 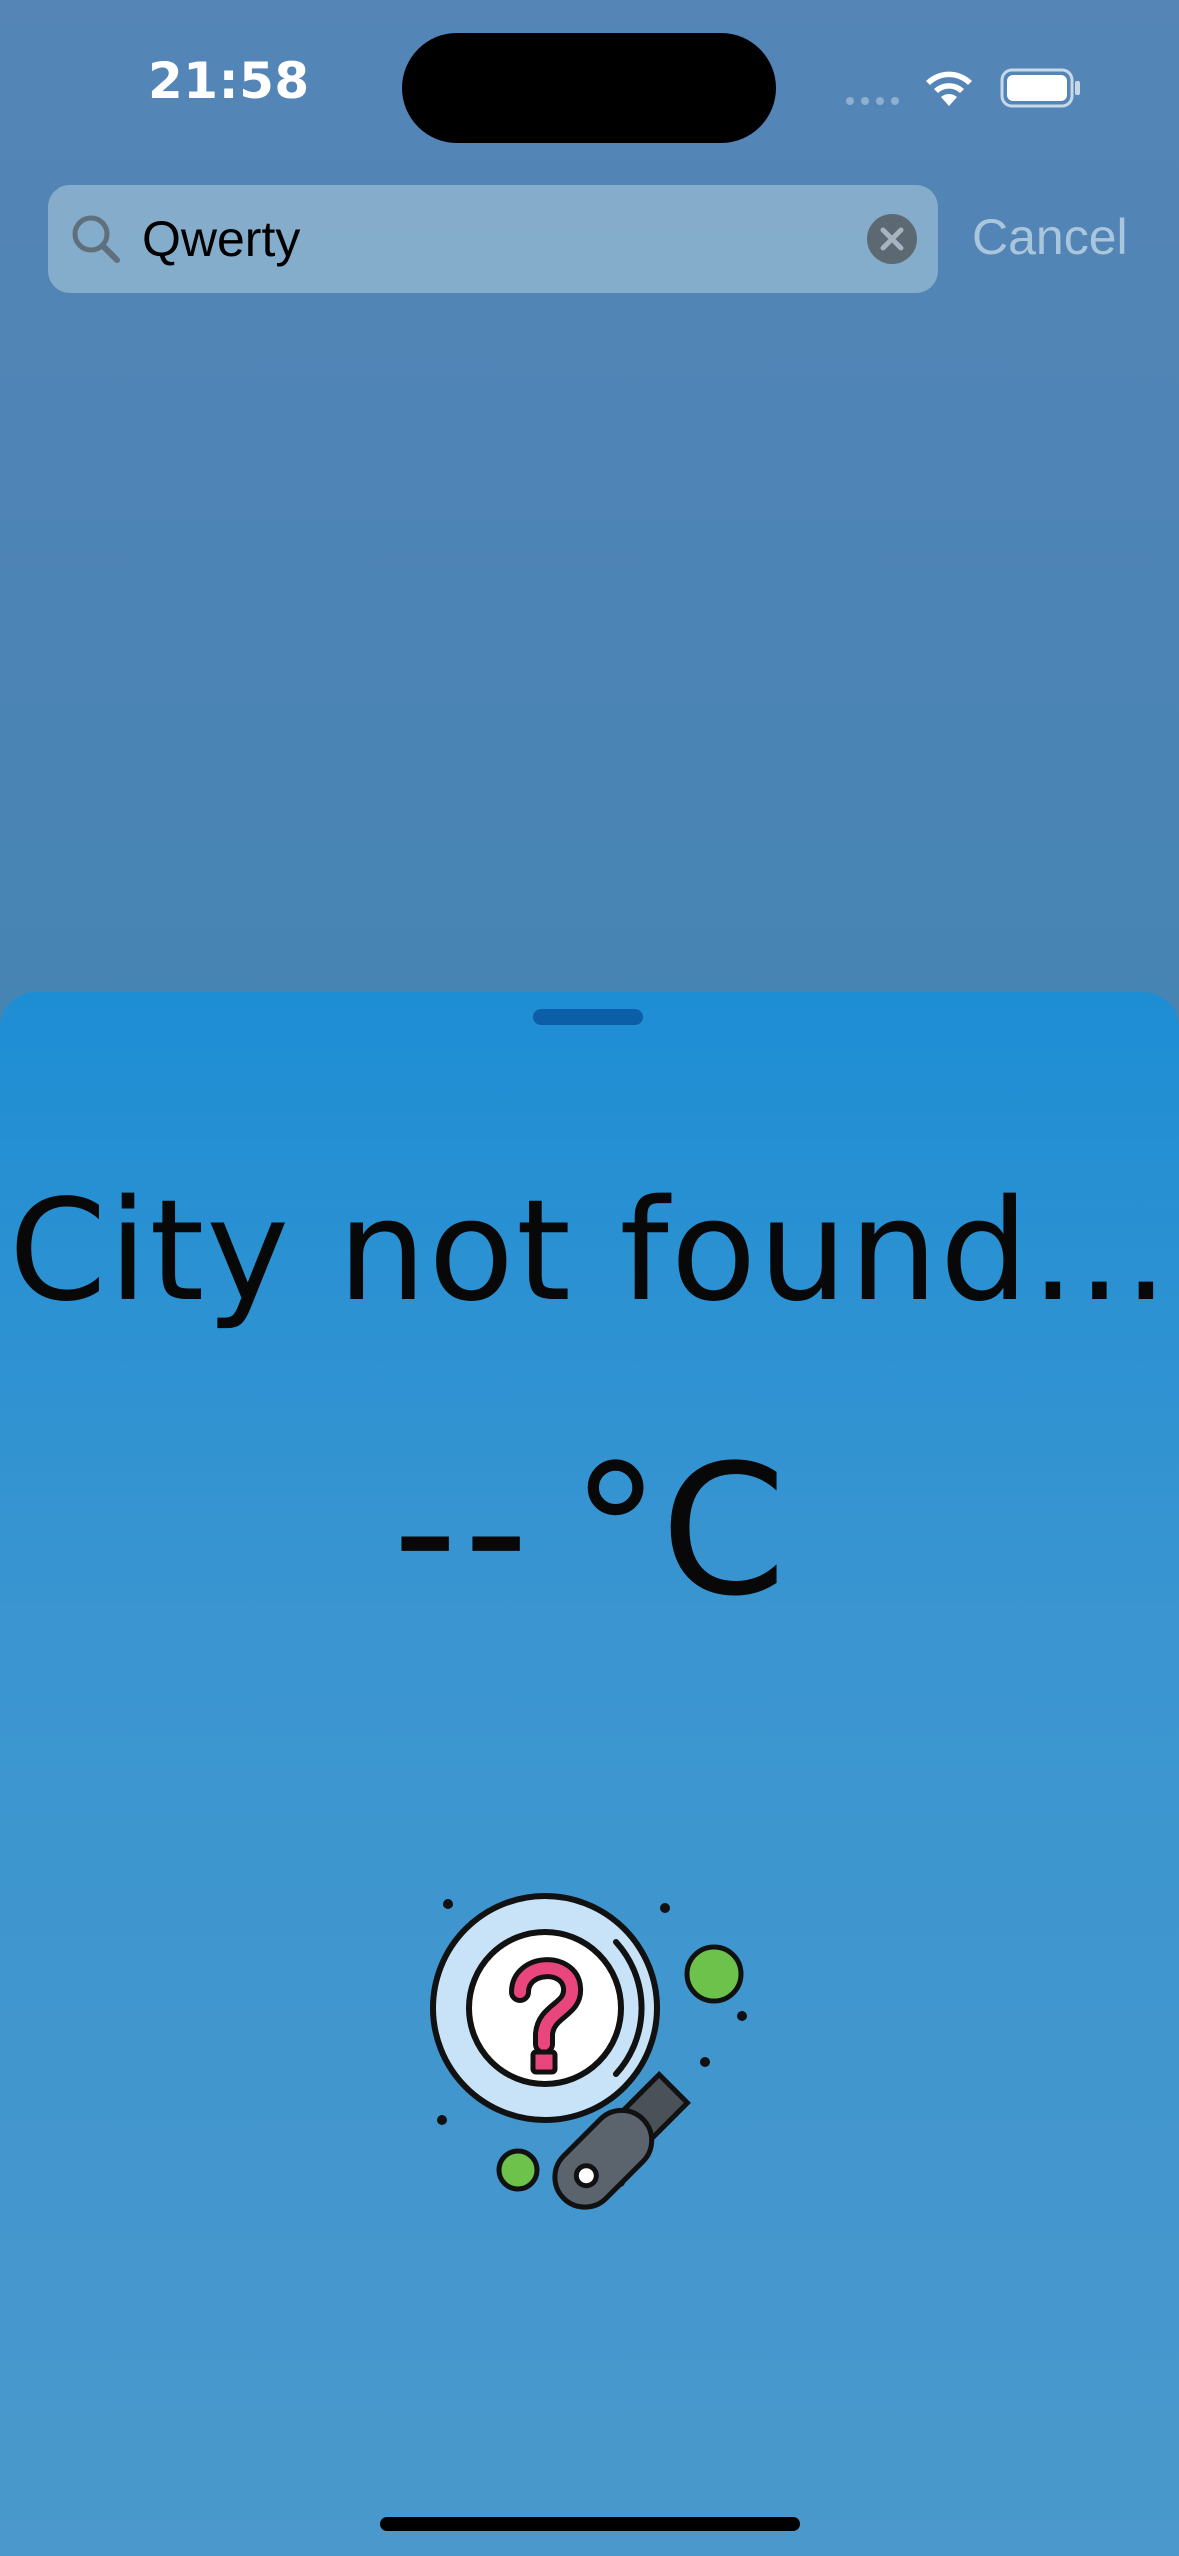 I want to click on cancel-button: Cancel, so click(x=1050, y=237).